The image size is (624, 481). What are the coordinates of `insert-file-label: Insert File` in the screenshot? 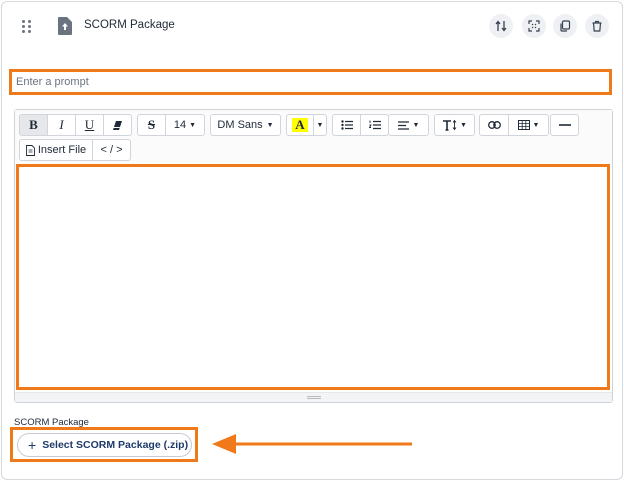 It's located at (62, 150).